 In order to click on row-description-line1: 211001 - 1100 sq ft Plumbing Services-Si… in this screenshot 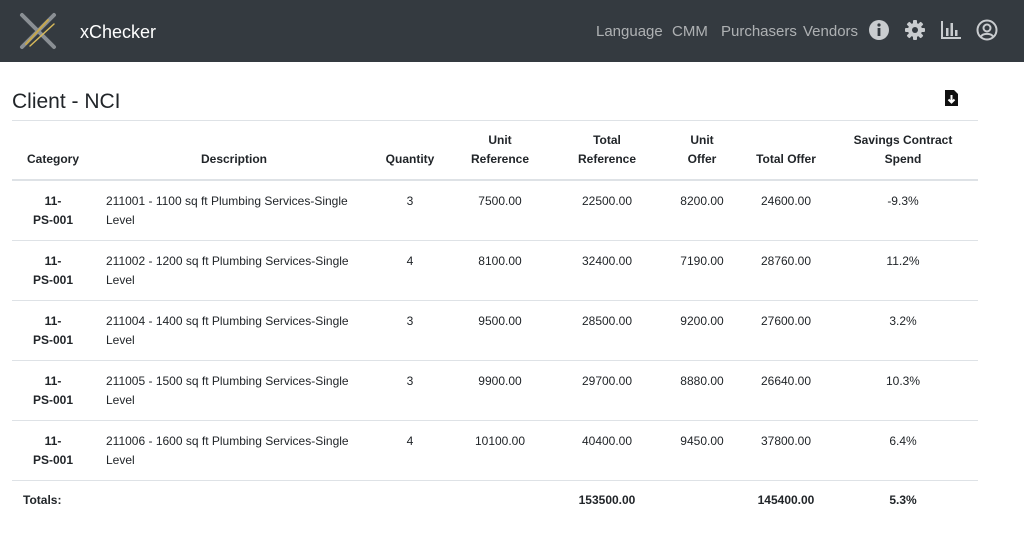, I will do `click(227, 201)`.